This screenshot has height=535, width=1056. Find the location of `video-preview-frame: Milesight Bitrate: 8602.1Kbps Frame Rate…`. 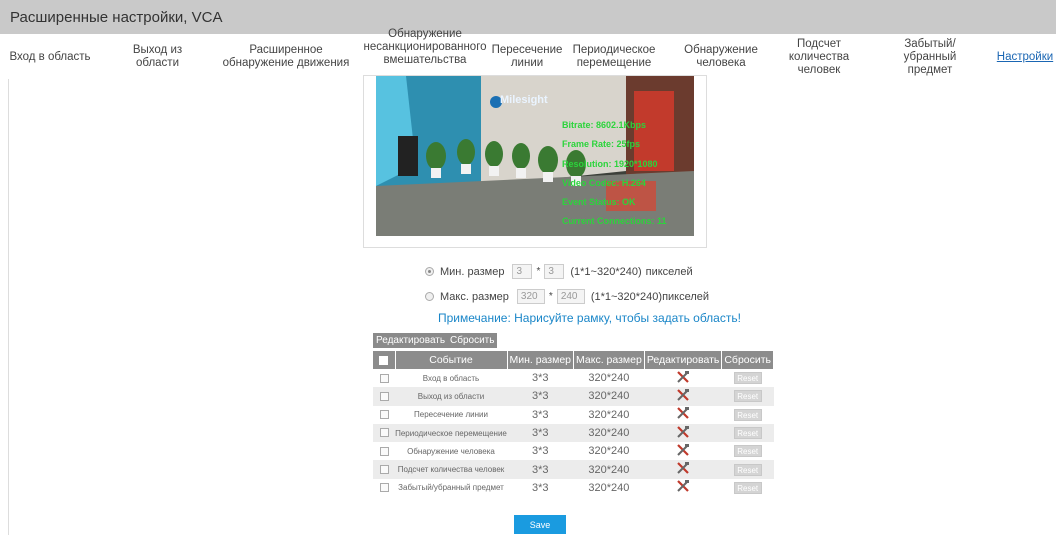

video-preview-frame: Milesight Bitrate: 8602.1Kbps Frame Rate… is located at coordinates (535, 161).